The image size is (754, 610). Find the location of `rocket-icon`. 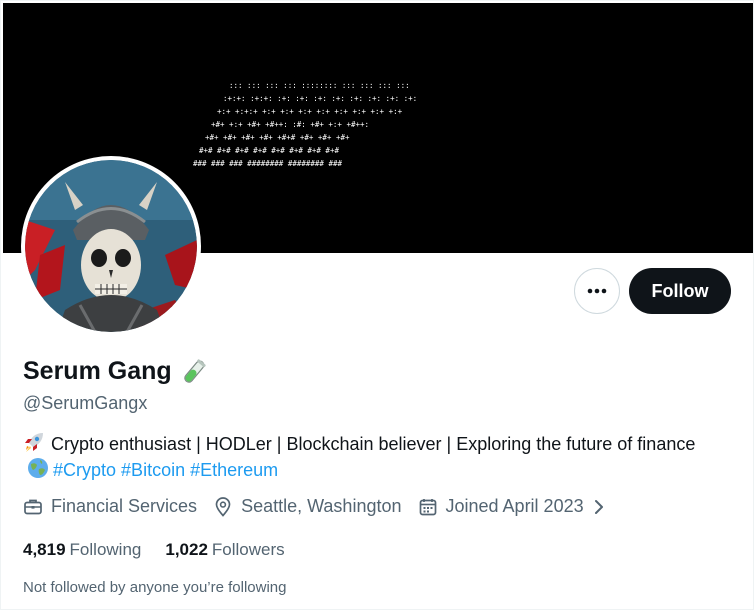

rocket-icon is located at coordinates (34, 442).